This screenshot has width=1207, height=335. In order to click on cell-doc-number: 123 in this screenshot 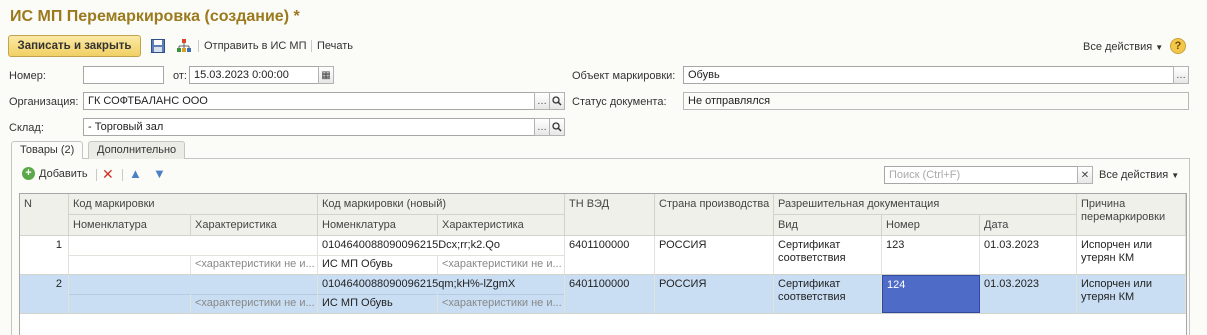, I will do `click(931, 255)`.